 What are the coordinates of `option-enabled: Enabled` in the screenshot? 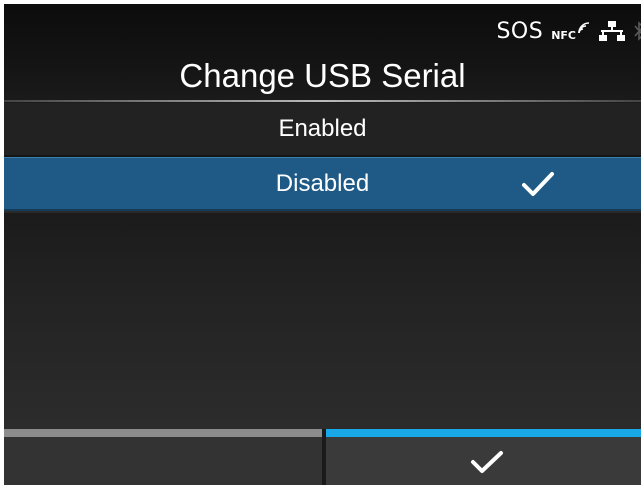 It's located at (322, 130).